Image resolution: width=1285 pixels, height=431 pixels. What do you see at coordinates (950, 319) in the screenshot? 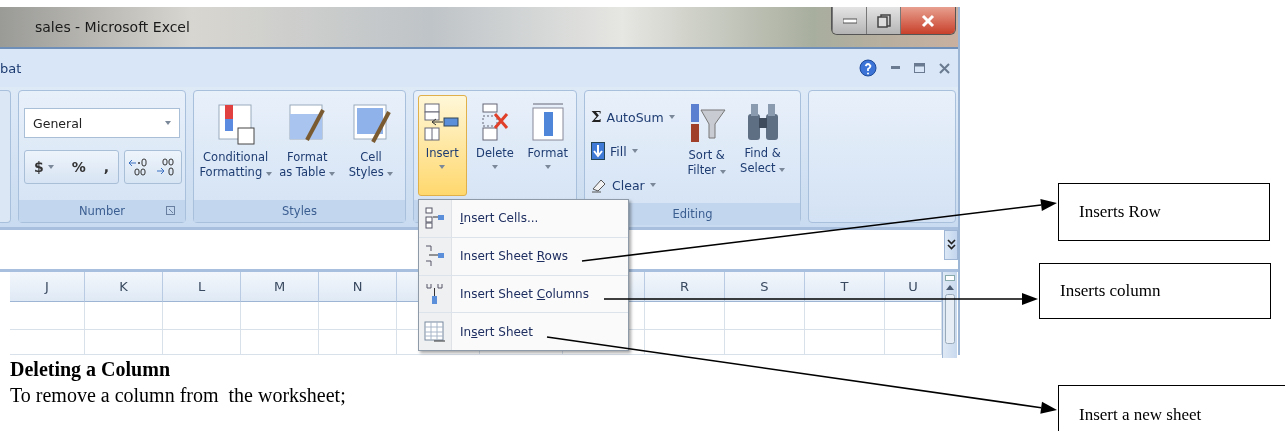
I see `scroll-thumb` at bounding box center [950, 319].